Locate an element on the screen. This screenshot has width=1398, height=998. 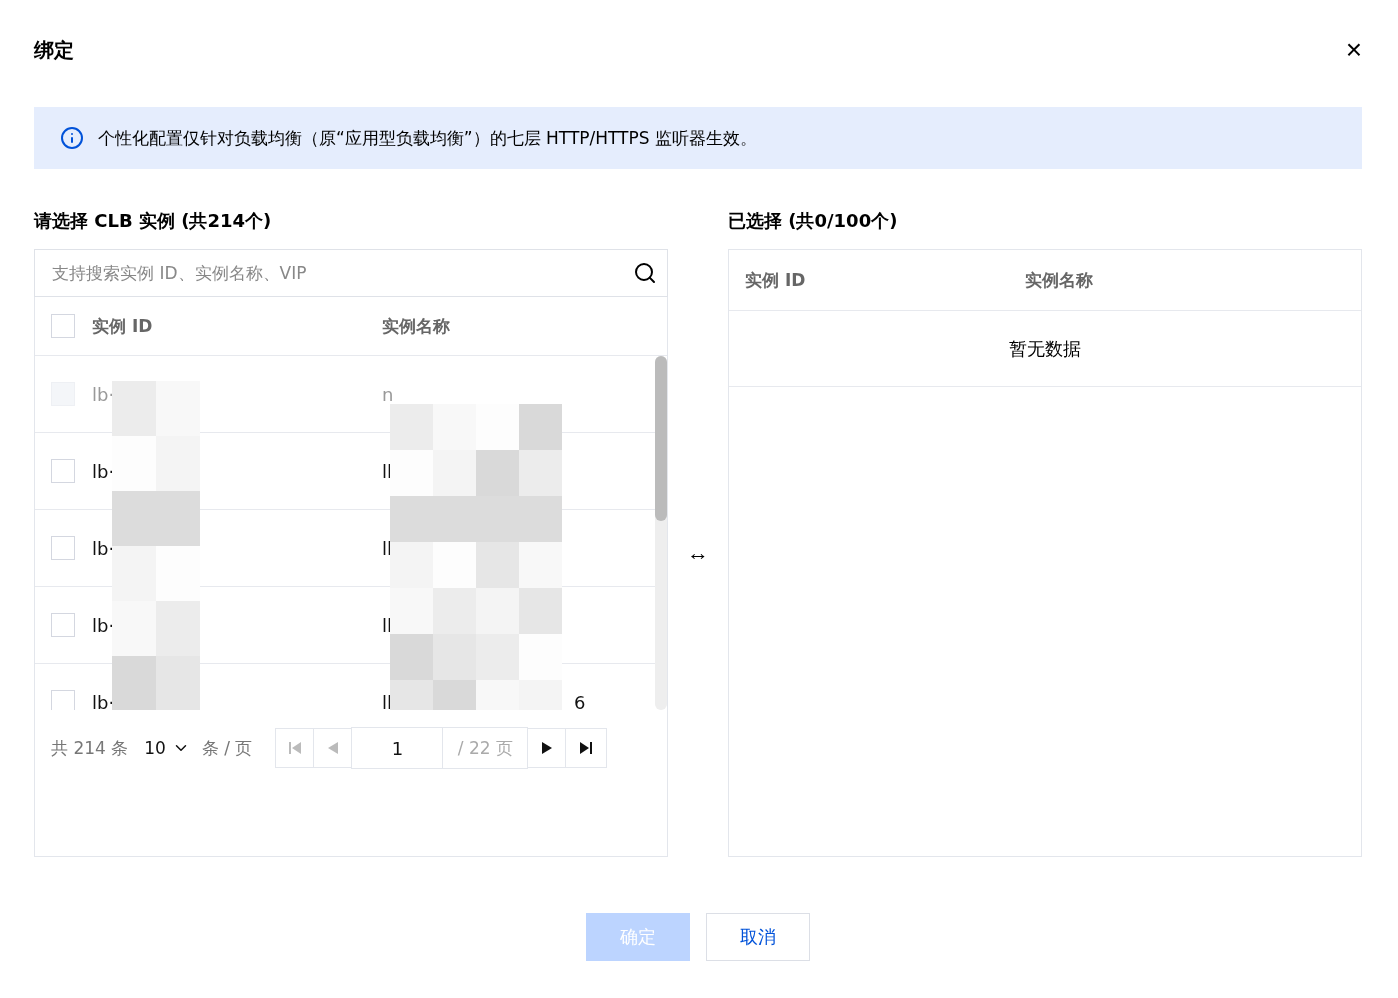
notice-text: 个性化配置仅针对负载均衡（原“应用型负载均衡”）的七层 HTTP/HTTPS 监听器生效。 is located at coordinates (427, 138).